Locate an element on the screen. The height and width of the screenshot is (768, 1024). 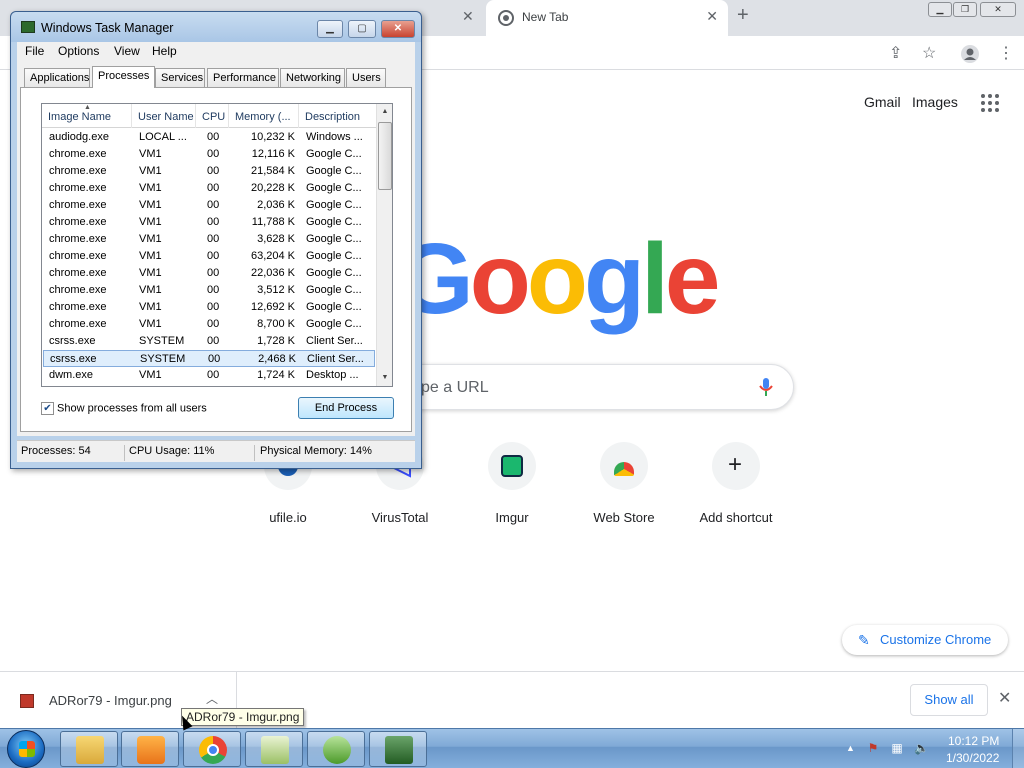
column-cpu: CPU is located at coordinates (212, 116).